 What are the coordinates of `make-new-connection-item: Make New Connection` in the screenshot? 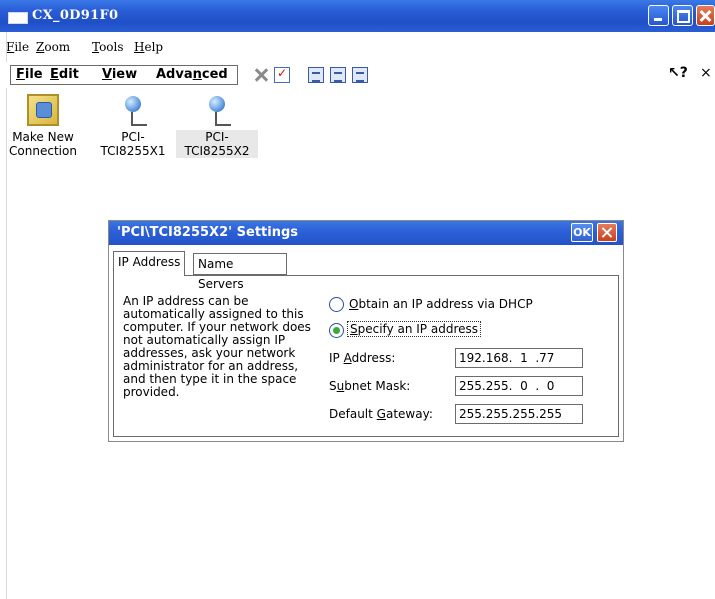 It's located at (43, 126).